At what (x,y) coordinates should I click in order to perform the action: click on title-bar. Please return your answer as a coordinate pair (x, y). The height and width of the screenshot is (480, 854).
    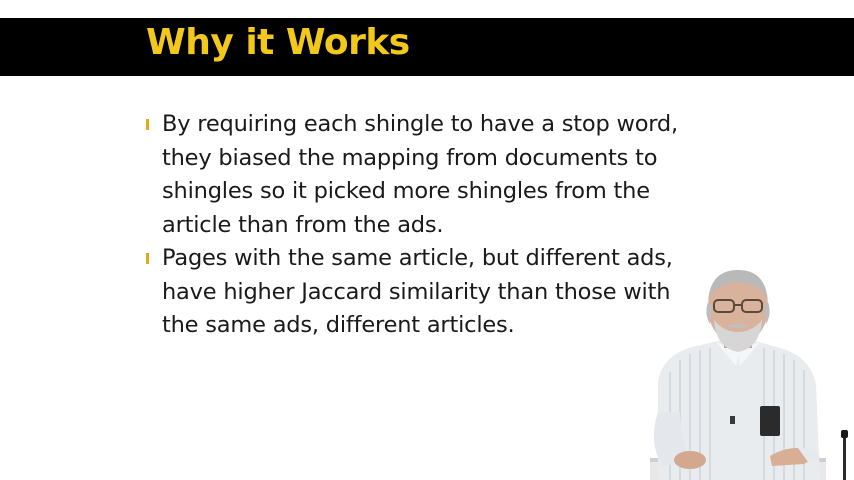
    Looking at the image, I should click on (427, 47).